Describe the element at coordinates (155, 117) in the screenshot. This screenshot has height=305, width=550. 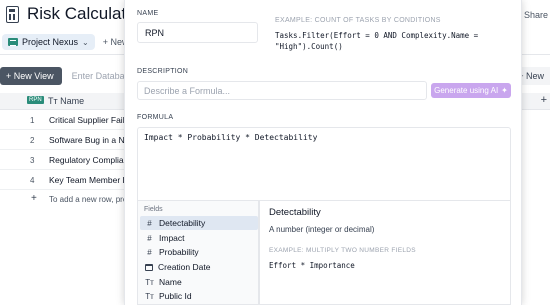
I see `formula-label: FORMULA` at that location.